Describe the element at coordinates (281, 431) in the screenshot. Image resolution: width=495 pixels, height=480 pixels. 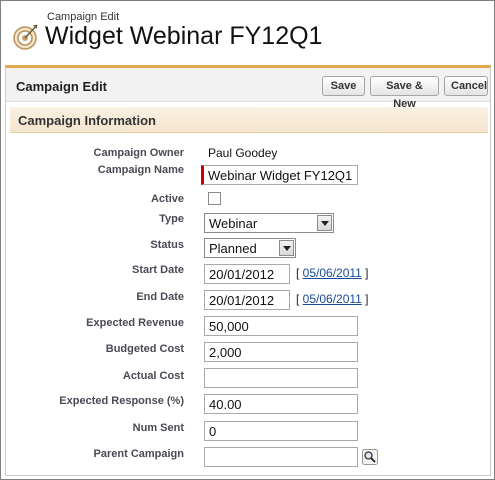
I see `num-sent-field` at that location.